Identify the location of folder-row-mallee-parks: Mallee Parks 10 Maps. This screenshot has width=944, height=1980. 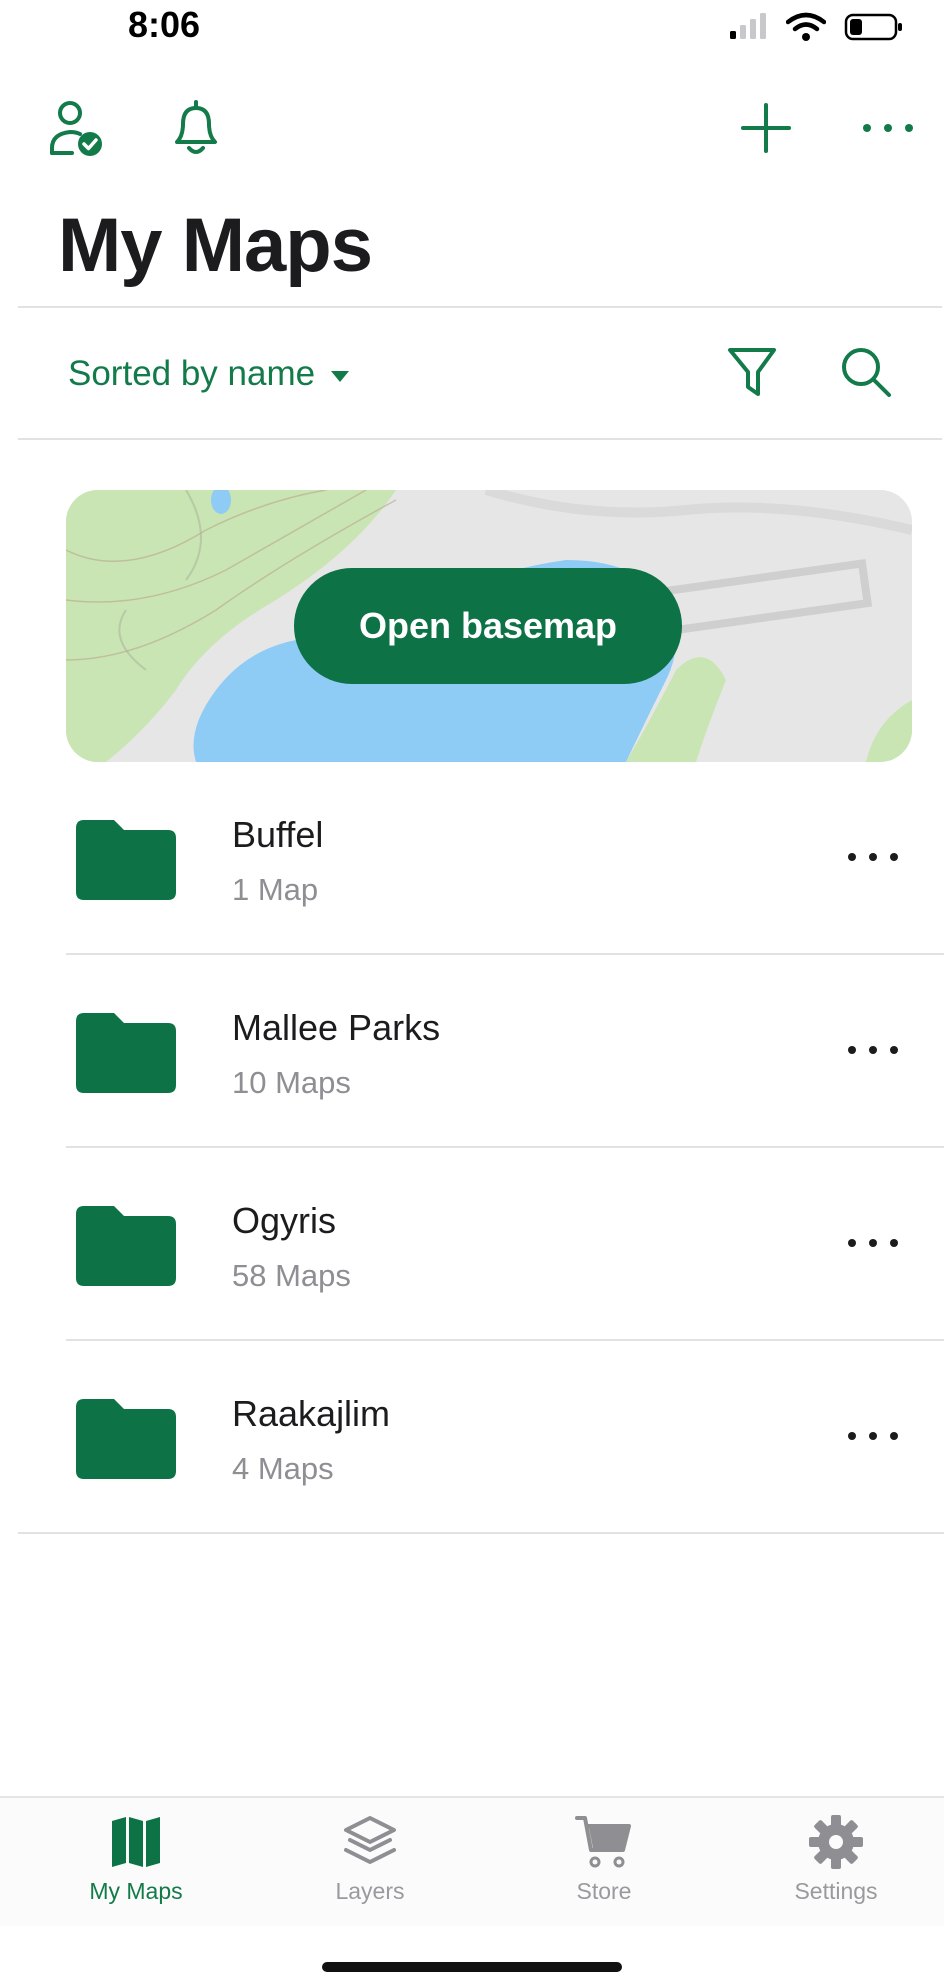
(472, 1051).